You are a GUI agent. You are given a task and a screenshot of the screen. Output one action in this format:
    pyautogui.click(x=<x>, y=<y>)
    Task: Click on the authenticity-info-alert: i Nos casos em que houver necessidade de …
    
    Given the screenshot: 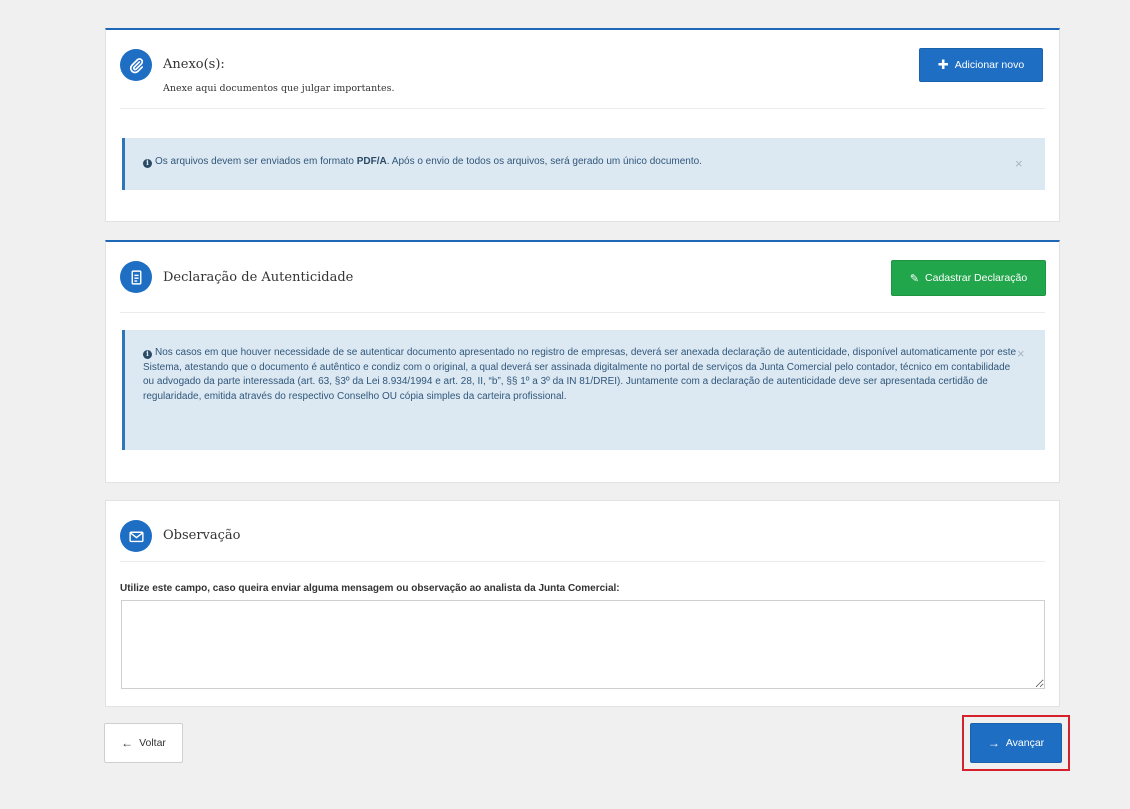 What is the action you would take?
    pyautogui.click(x=583, y=390)
    